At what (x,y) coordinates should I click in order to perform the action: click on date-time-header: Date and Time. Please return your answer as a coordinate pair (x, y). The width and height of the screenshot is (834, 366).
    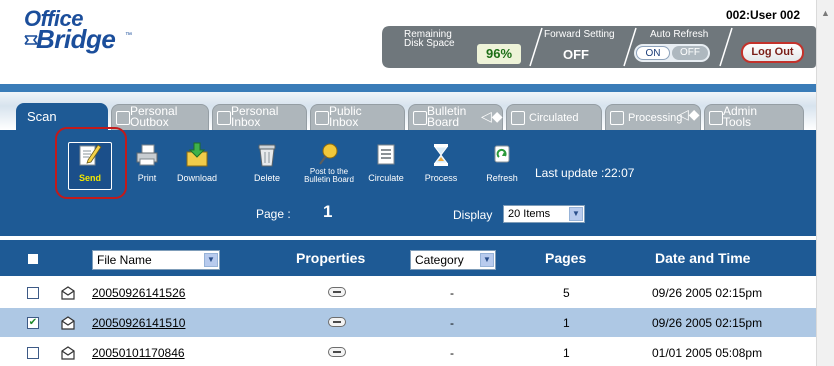
    Looking at the image, I should click on (703, 258).